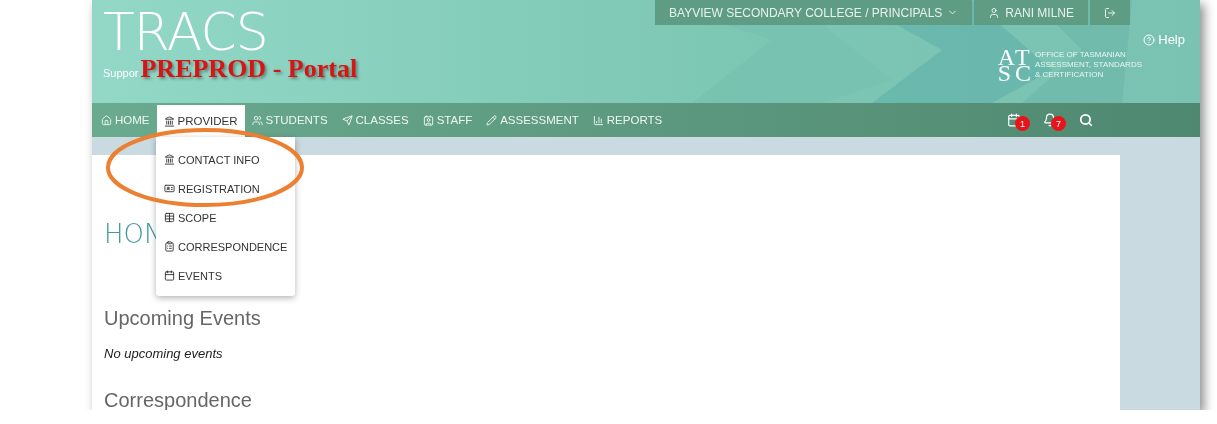  I want to click on calendar-button: 1, so click(1014, 120).